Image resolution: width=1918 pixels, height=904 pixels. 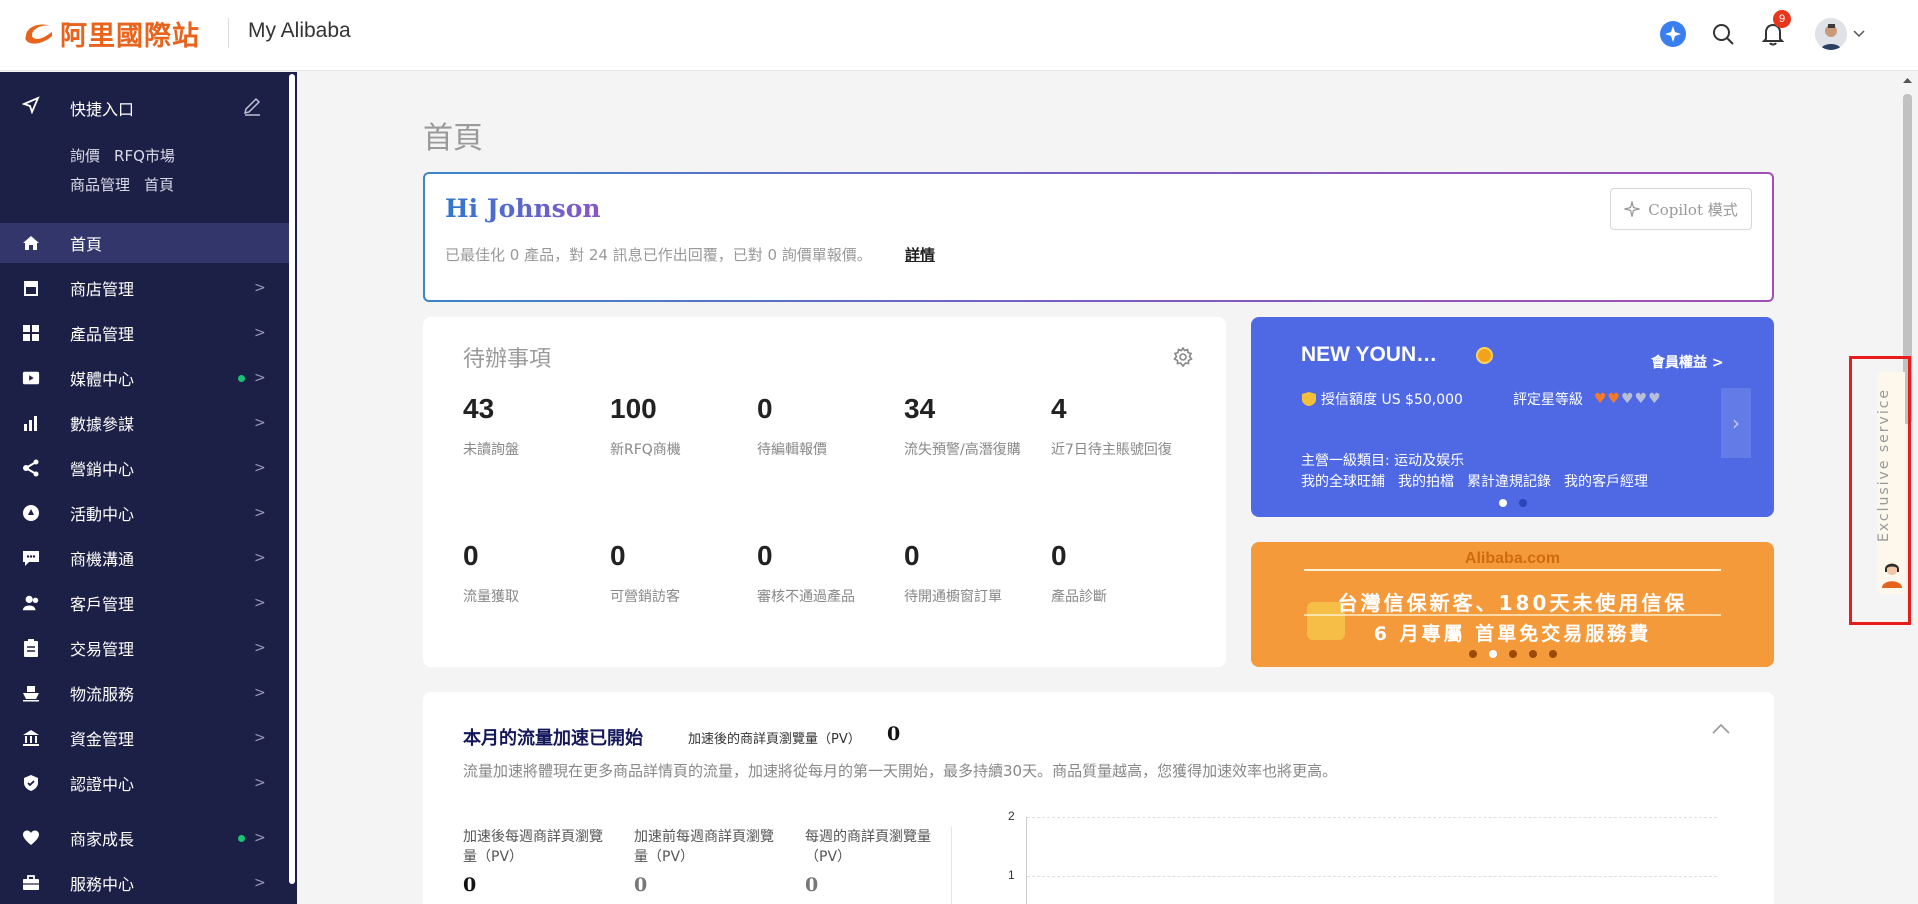 I want to click on sidebar-item-store: 商店管理 >, so click(x=144, y=288).